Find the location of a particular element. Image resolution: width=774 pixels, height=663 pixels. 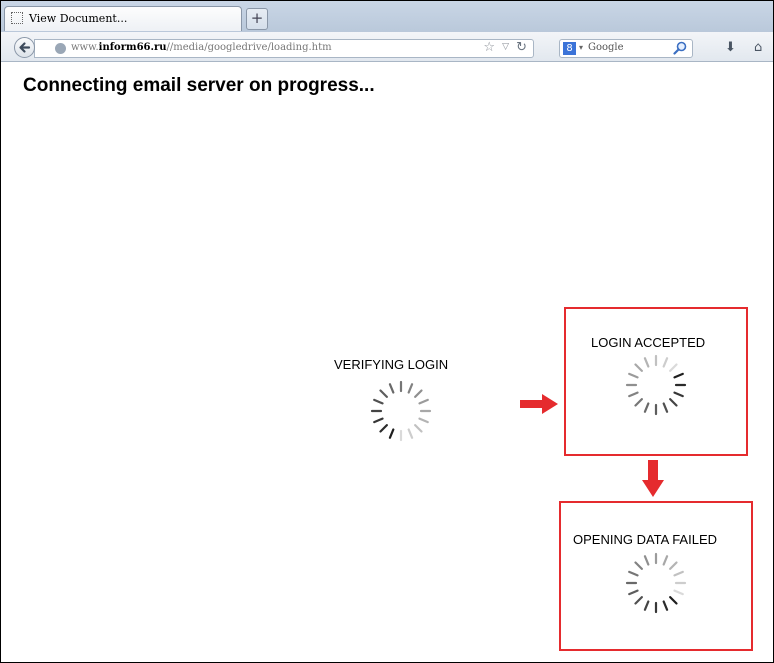

url-domain: inform66.ru is located at coordinates (132, 47).